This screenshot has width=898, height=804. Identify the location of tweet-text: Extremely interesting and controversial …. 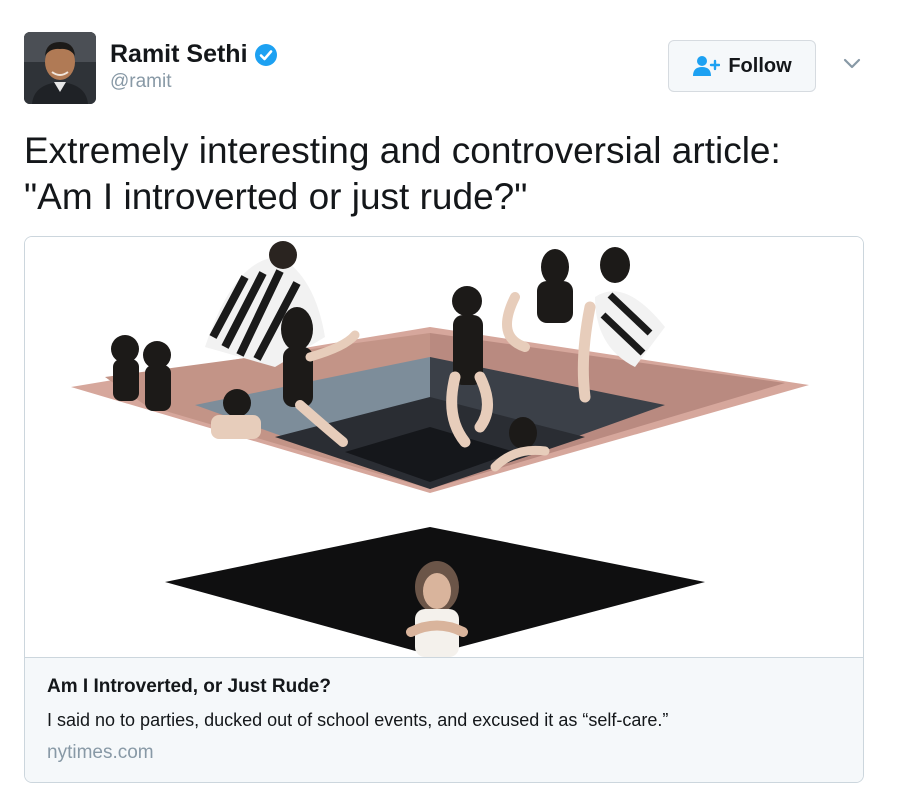
(402, 173).